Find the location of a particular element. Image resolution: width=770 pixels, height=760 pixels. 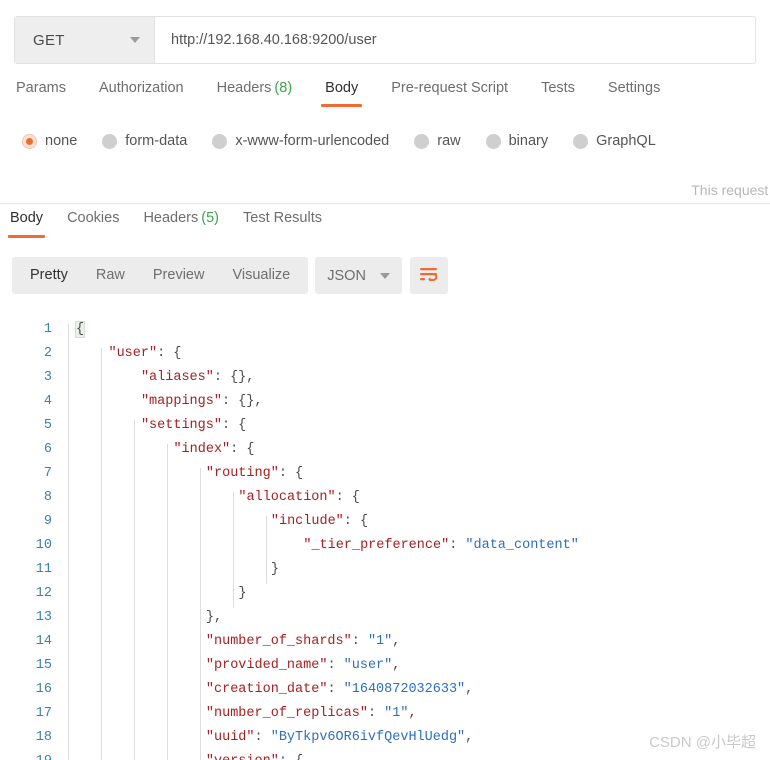

http-method-select: GET is located at coordinates (85, 40).